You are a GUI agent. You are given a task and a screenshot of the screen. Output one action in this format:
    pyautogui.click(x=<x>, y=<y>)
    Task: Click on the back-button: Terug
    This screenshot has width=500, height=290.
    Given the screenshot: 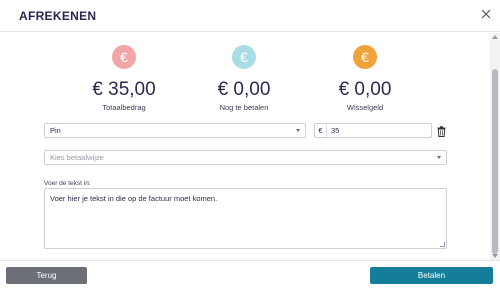 What is the action you would take?
    pyautogui.click(x=46, y=275)
    